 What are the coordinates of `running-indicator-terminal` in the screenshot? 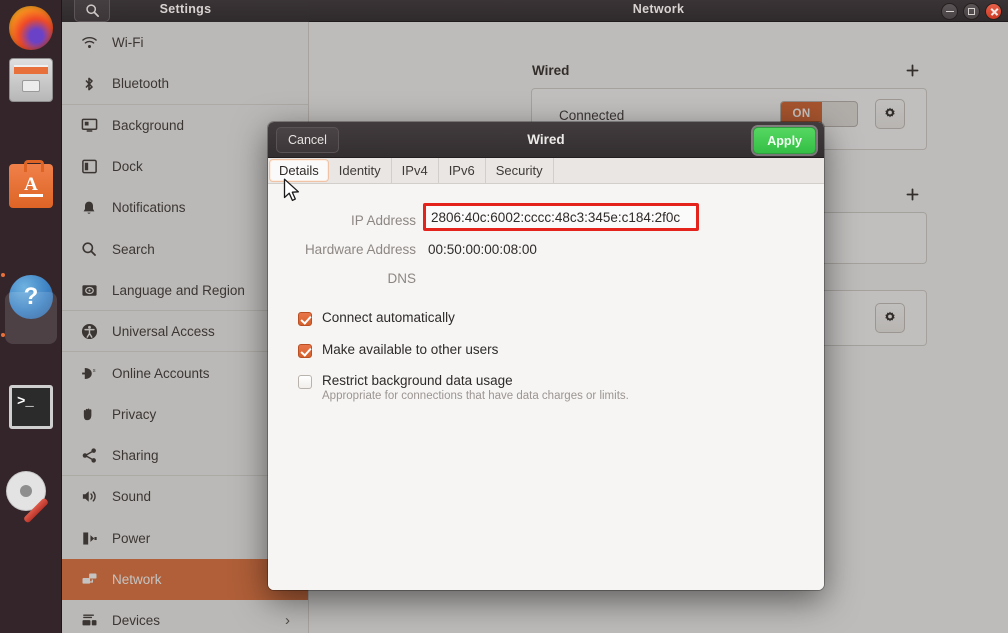 It's located at (3, 275).